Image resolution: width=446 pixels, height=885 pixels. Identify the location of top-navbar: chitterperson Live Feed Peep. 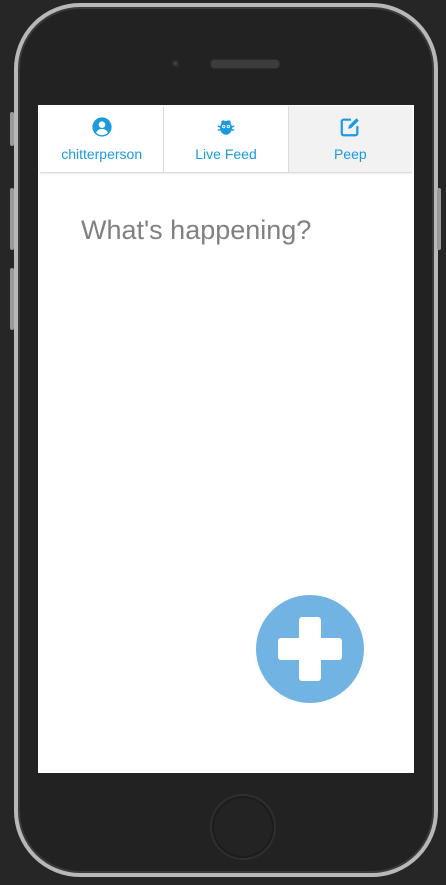
(226, 139).